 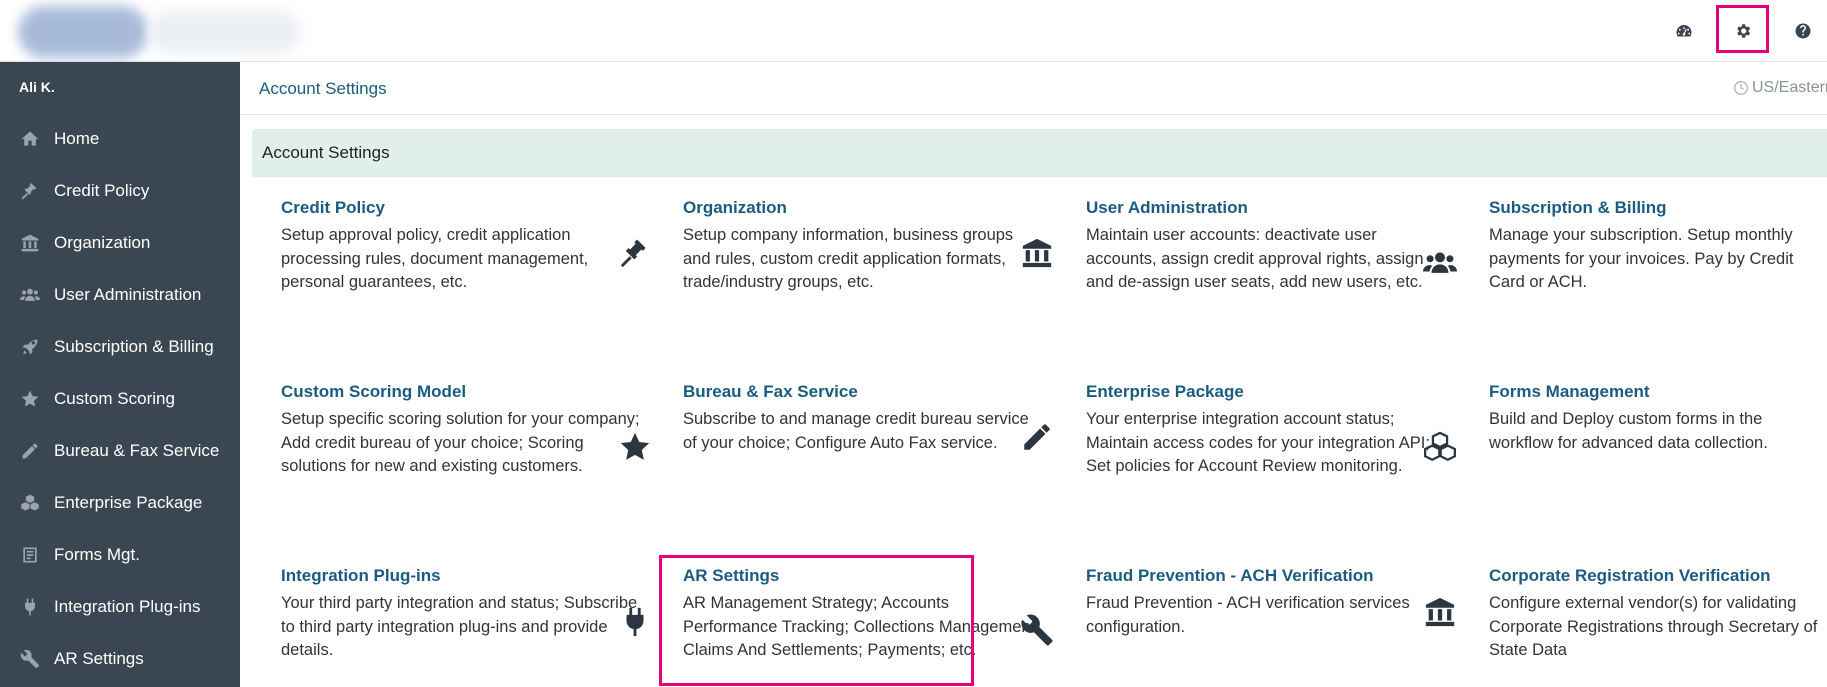 What do you see at coordinates (137, 450) in the screenshot?
I see `sidebar-item-label: Bureau & Fax Service` at bounding box center [137, 450].